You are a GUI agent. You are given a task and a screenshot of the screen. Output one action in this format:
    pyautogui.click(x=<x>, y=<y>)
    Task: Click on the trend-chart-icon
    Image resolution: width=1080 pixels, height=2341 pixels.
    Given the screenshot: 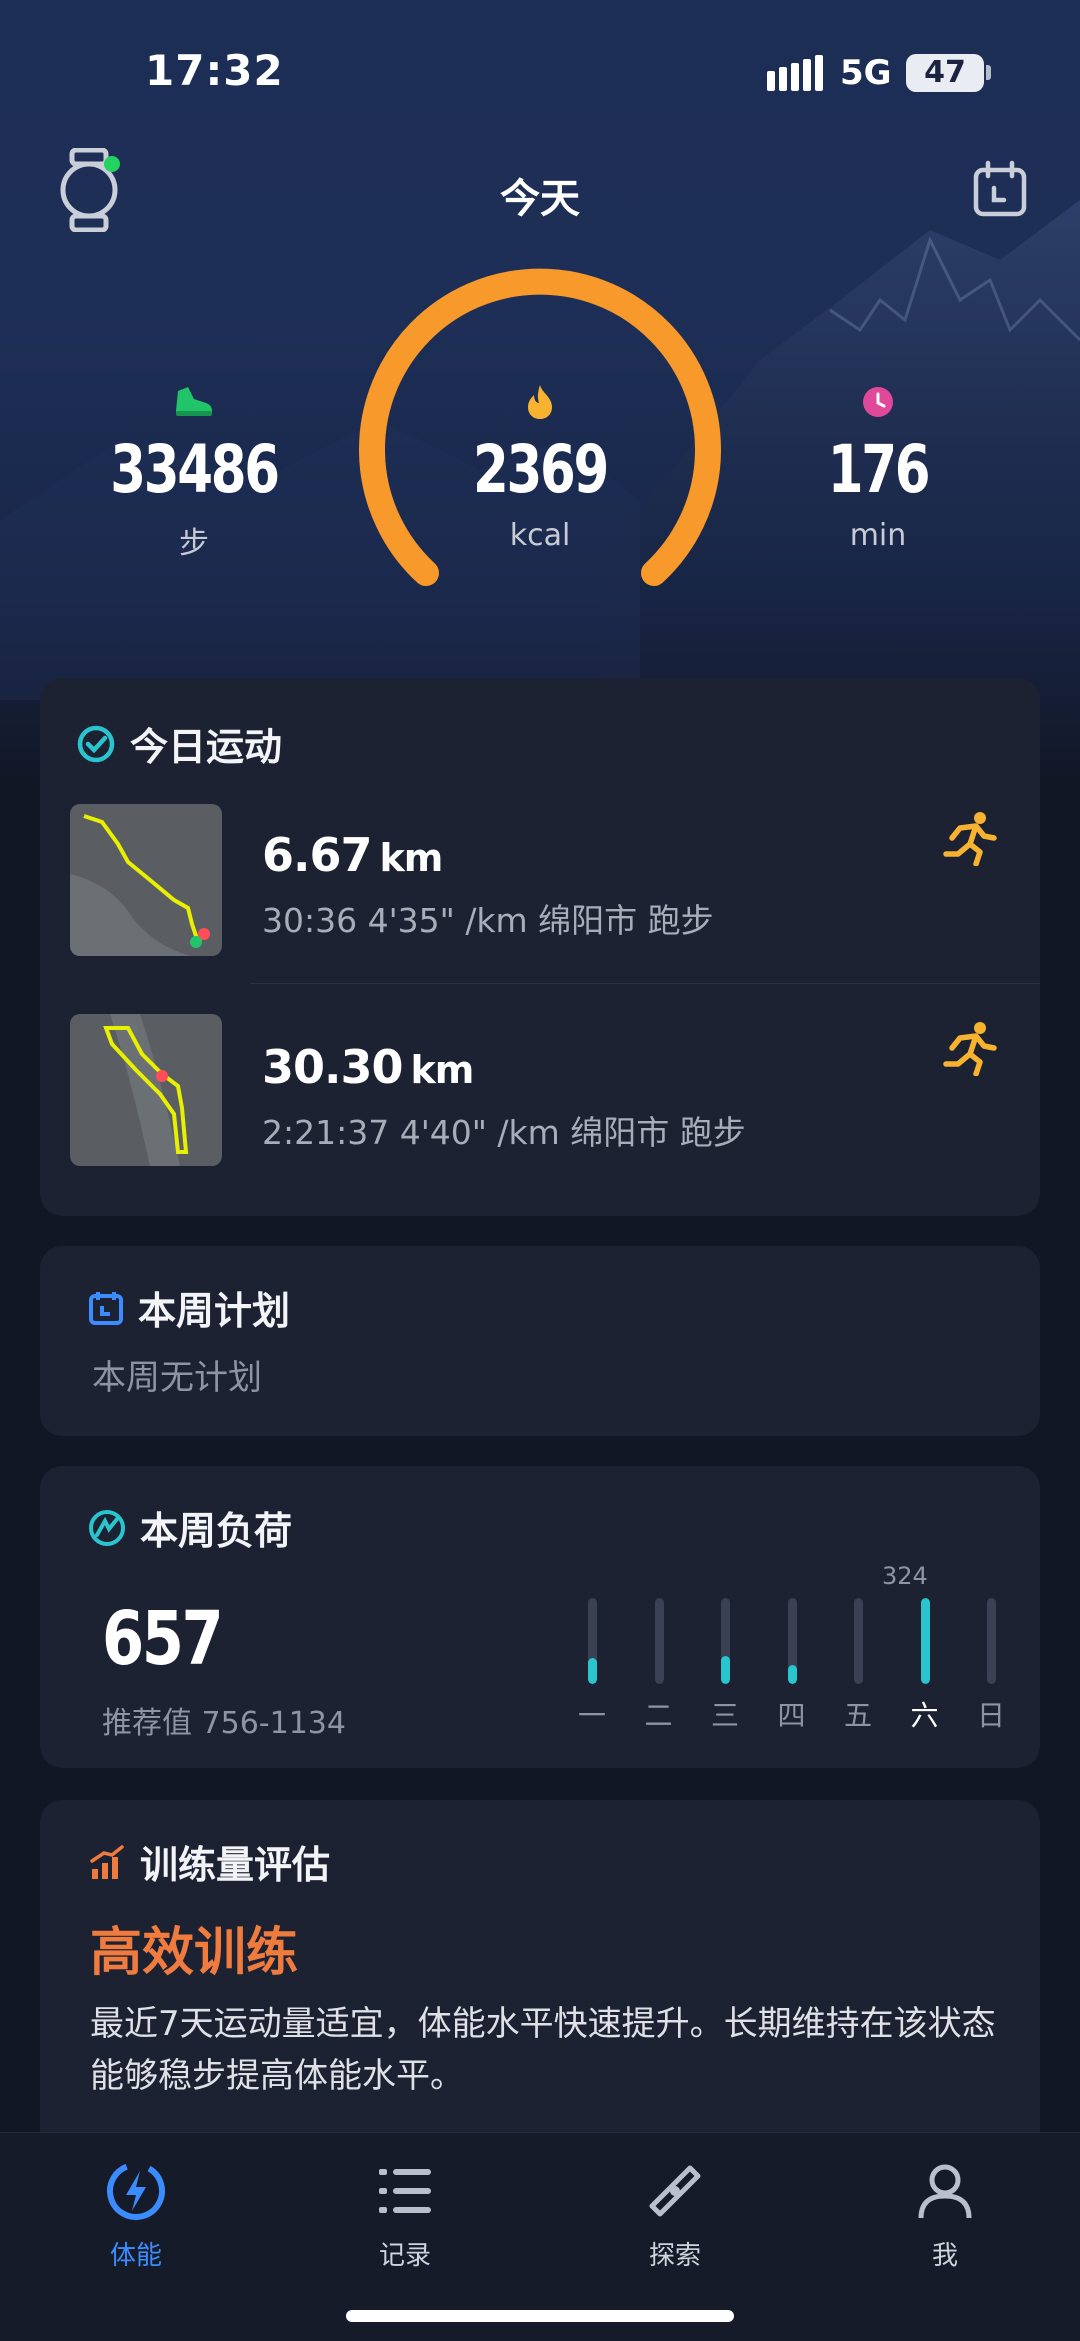 What is the action you would take?
    pyautogui.click(x=107, y=1861)
    